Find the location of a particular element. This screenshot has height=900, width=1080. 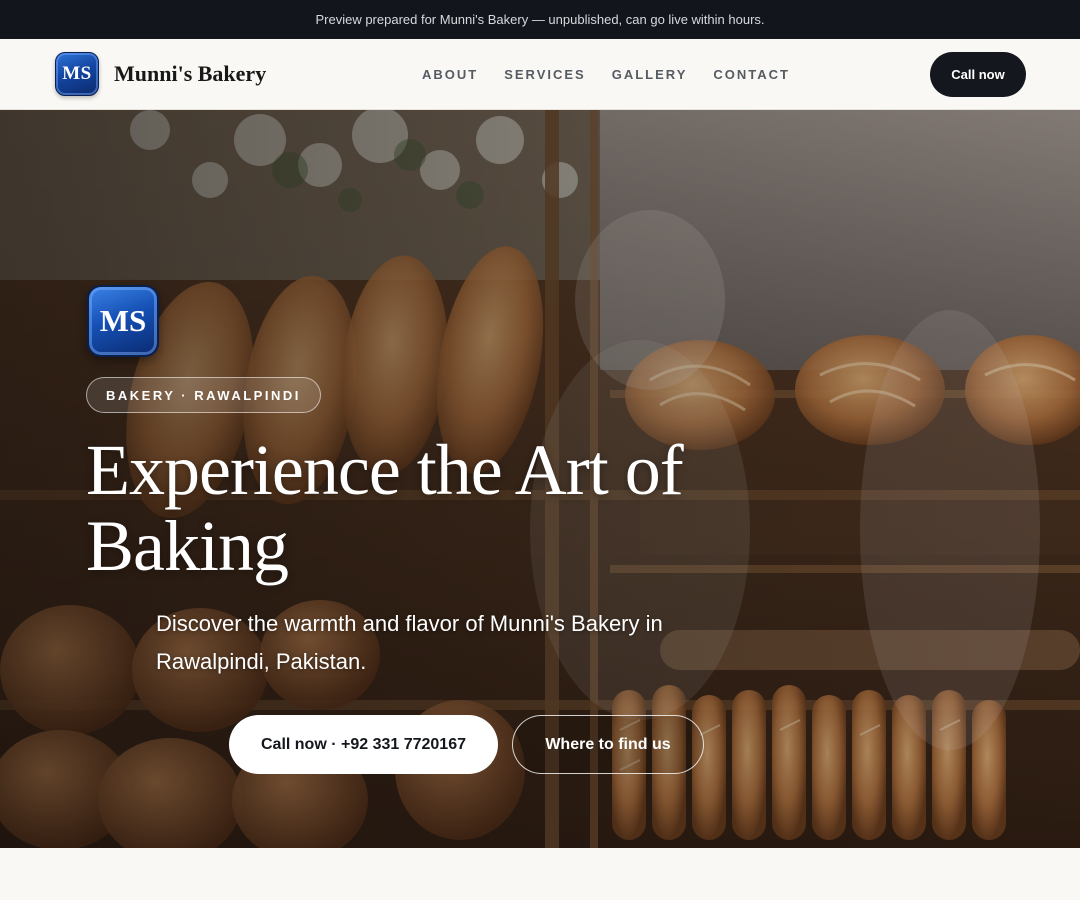

hero-logo-badge: MS is located at coordinates (123, 321).